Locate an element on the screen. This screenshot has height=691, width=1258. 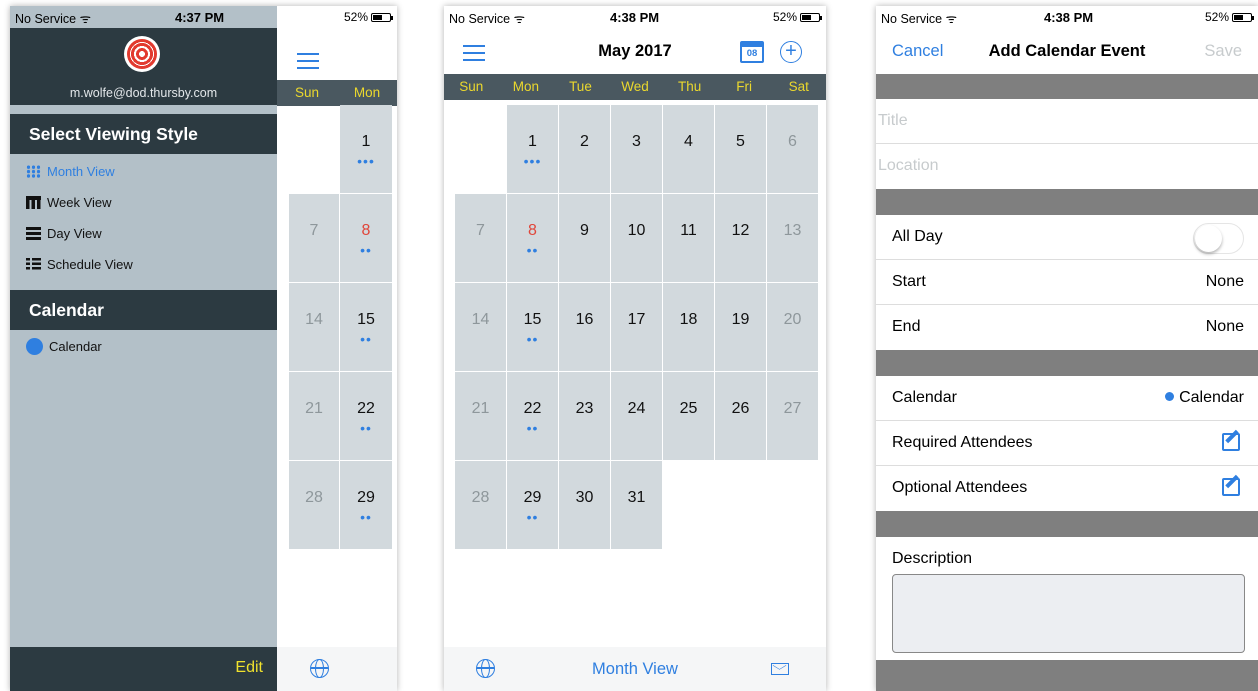
optional-attendees-row: Optional Attendees is located at coordinates (1067, 488).